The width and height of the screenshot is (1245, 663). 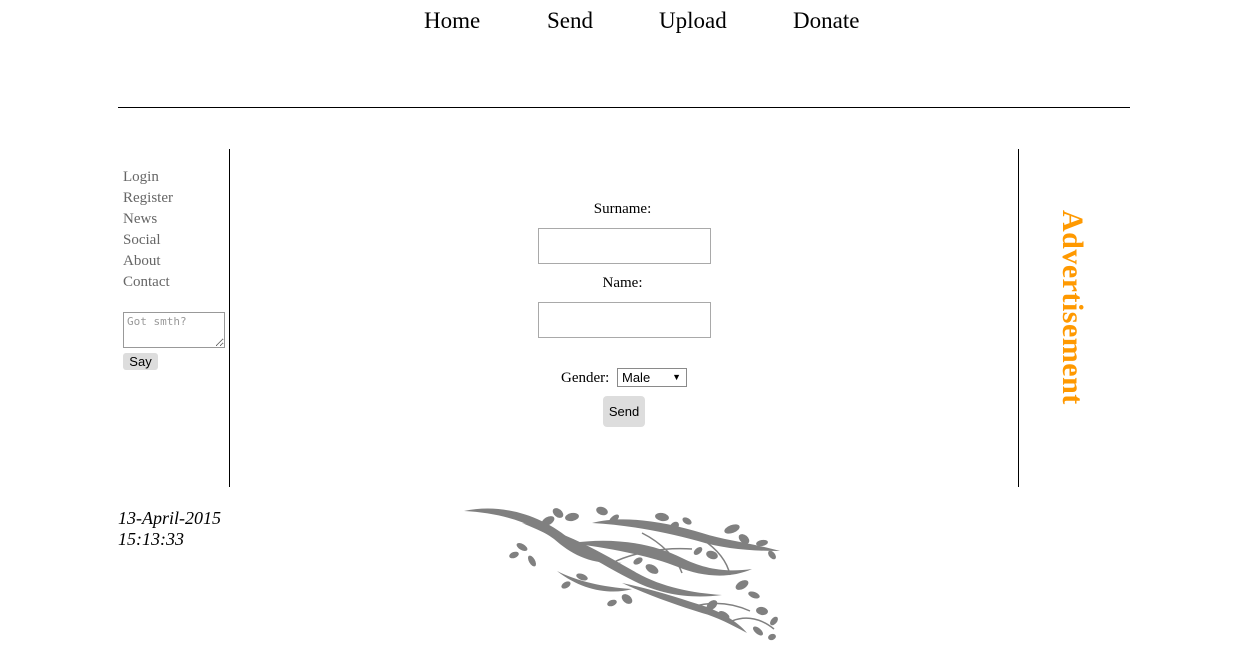 What do you see at coordinates (693, 21) in the screenshot?
I see `nav-upload-link: Upload` at bounding box center [693, 21].